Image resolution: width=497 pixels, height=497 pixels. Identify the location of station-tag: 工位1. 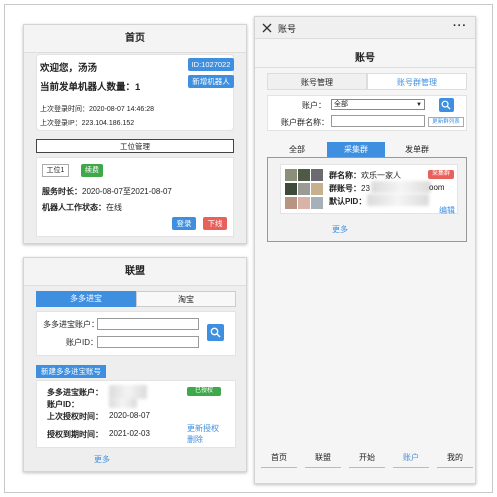
(55, 170).